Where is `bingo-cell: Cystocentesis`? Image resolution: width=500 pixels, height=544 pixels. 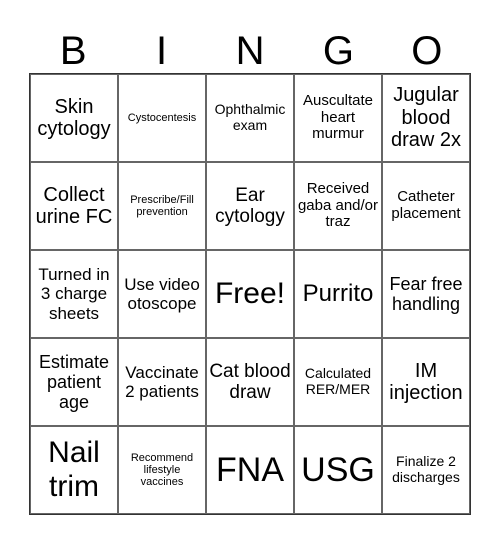 bingo-cell: Cystocentesis is located at coordinates (162, 118).